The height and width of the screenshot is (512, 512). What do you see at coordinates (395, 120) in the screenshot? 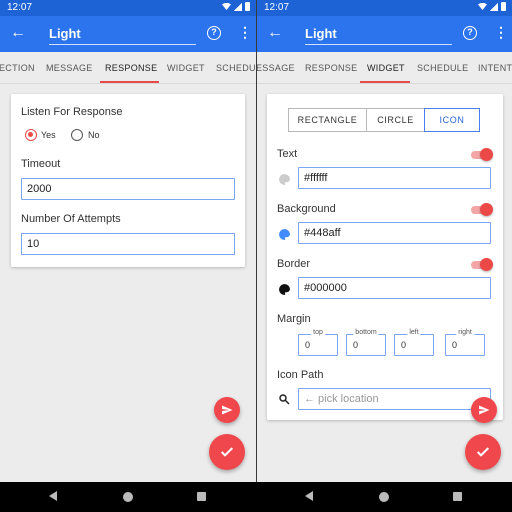
I see `shape-circle: CIRCLE` at bounding box center [395, 120].